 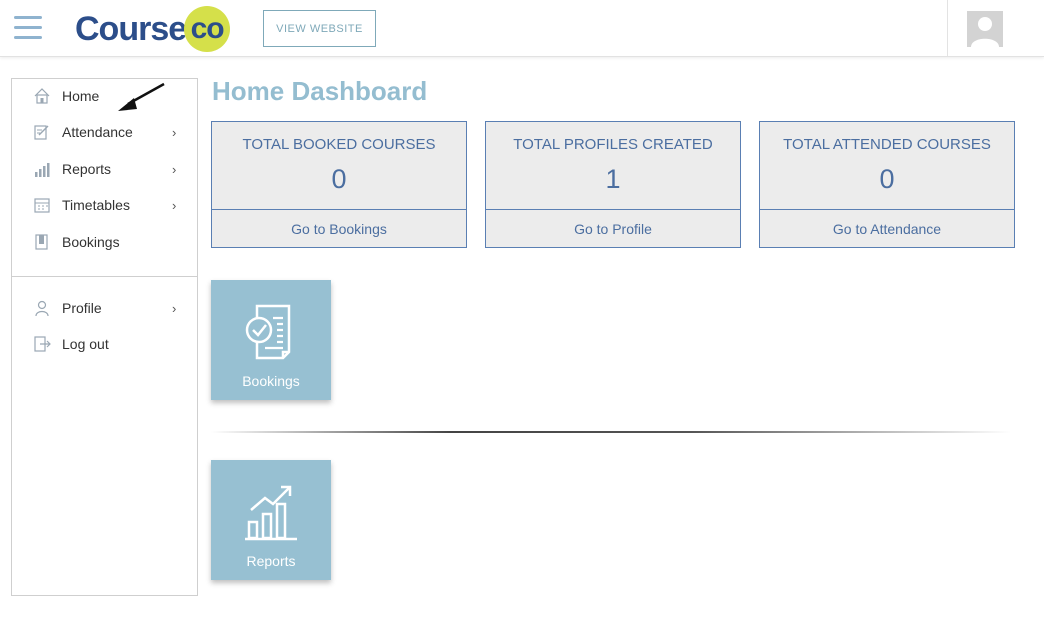 I want to click on sidebar-item-attendance: Attendance ›, so click(x=104, y=132).